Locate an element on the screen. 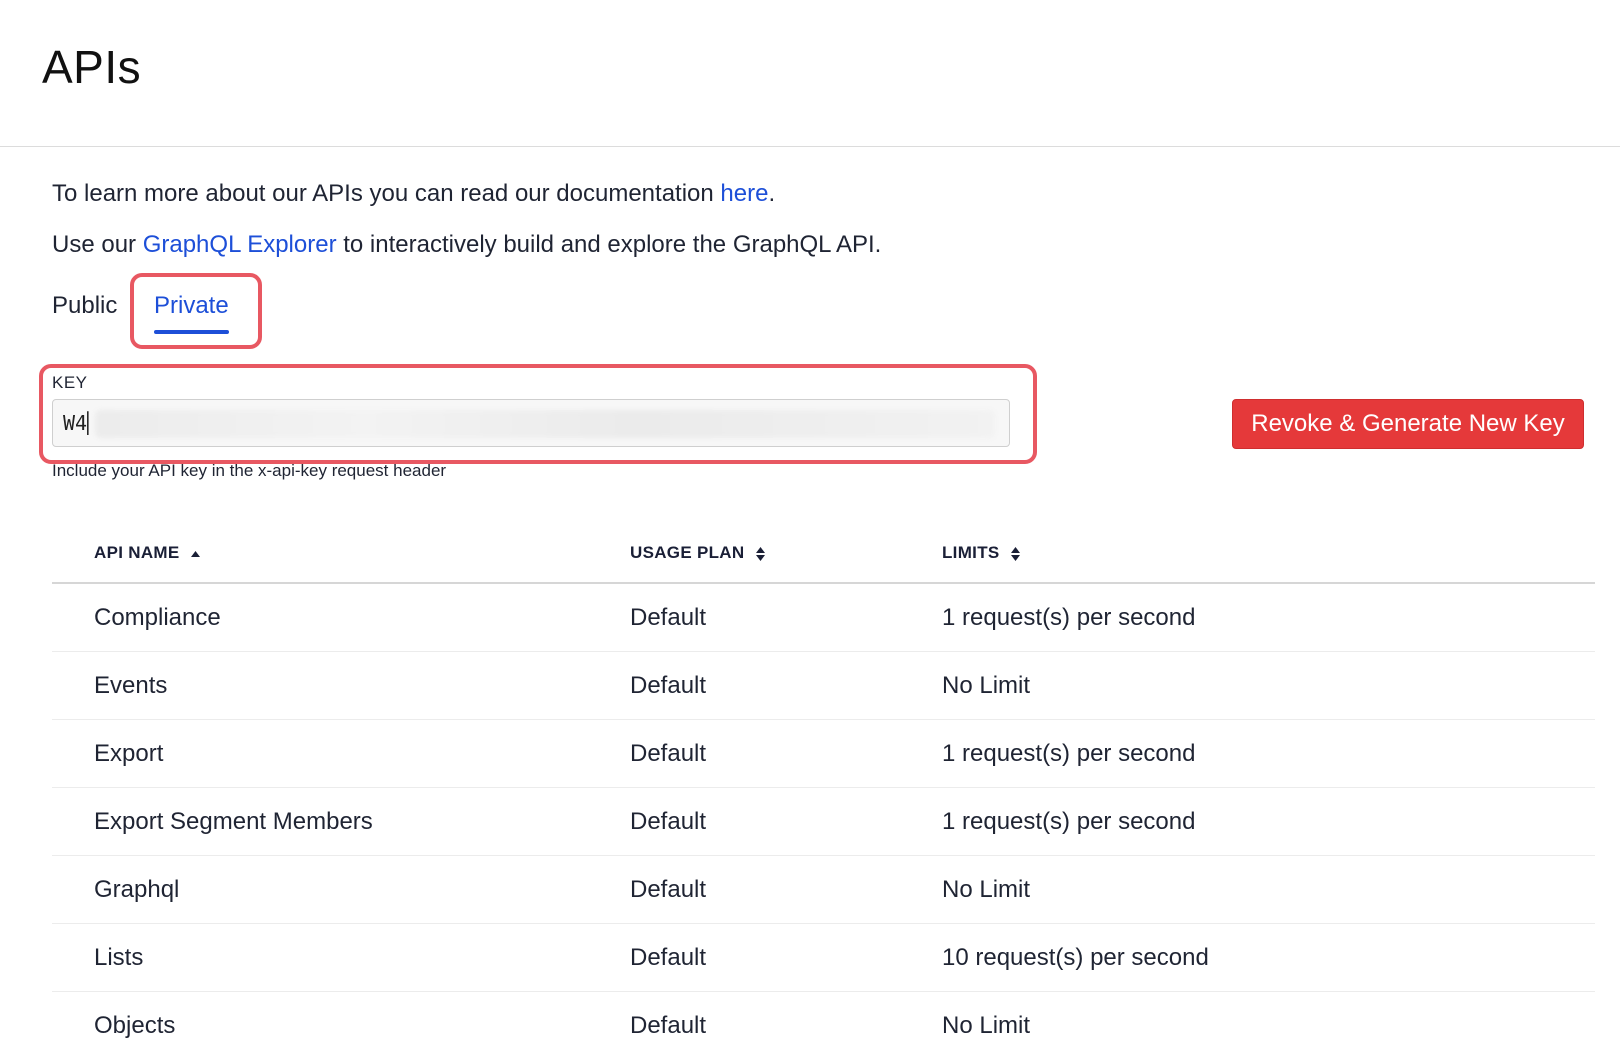 This screenshot has height=1056, width=1620. tab-private: Private is located at coordinates (191, 313).